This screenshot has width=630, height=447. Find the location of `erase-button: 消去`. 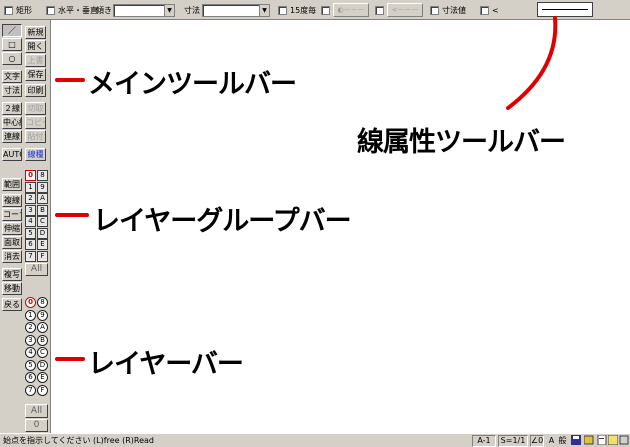

erase-button: 消去 is located at coordinates (12, 256).